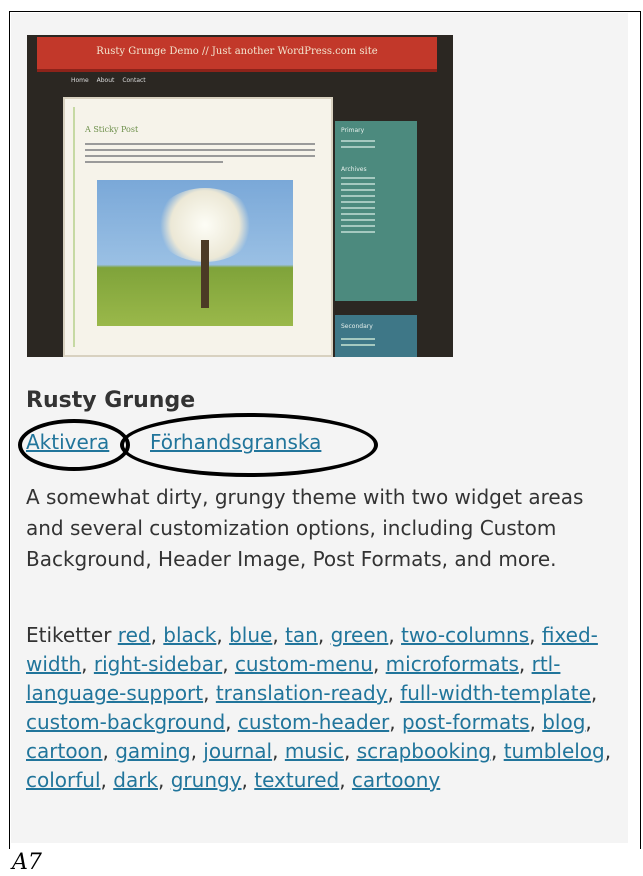  I want to click on tag-link-dark: dark, so click(135, 780).